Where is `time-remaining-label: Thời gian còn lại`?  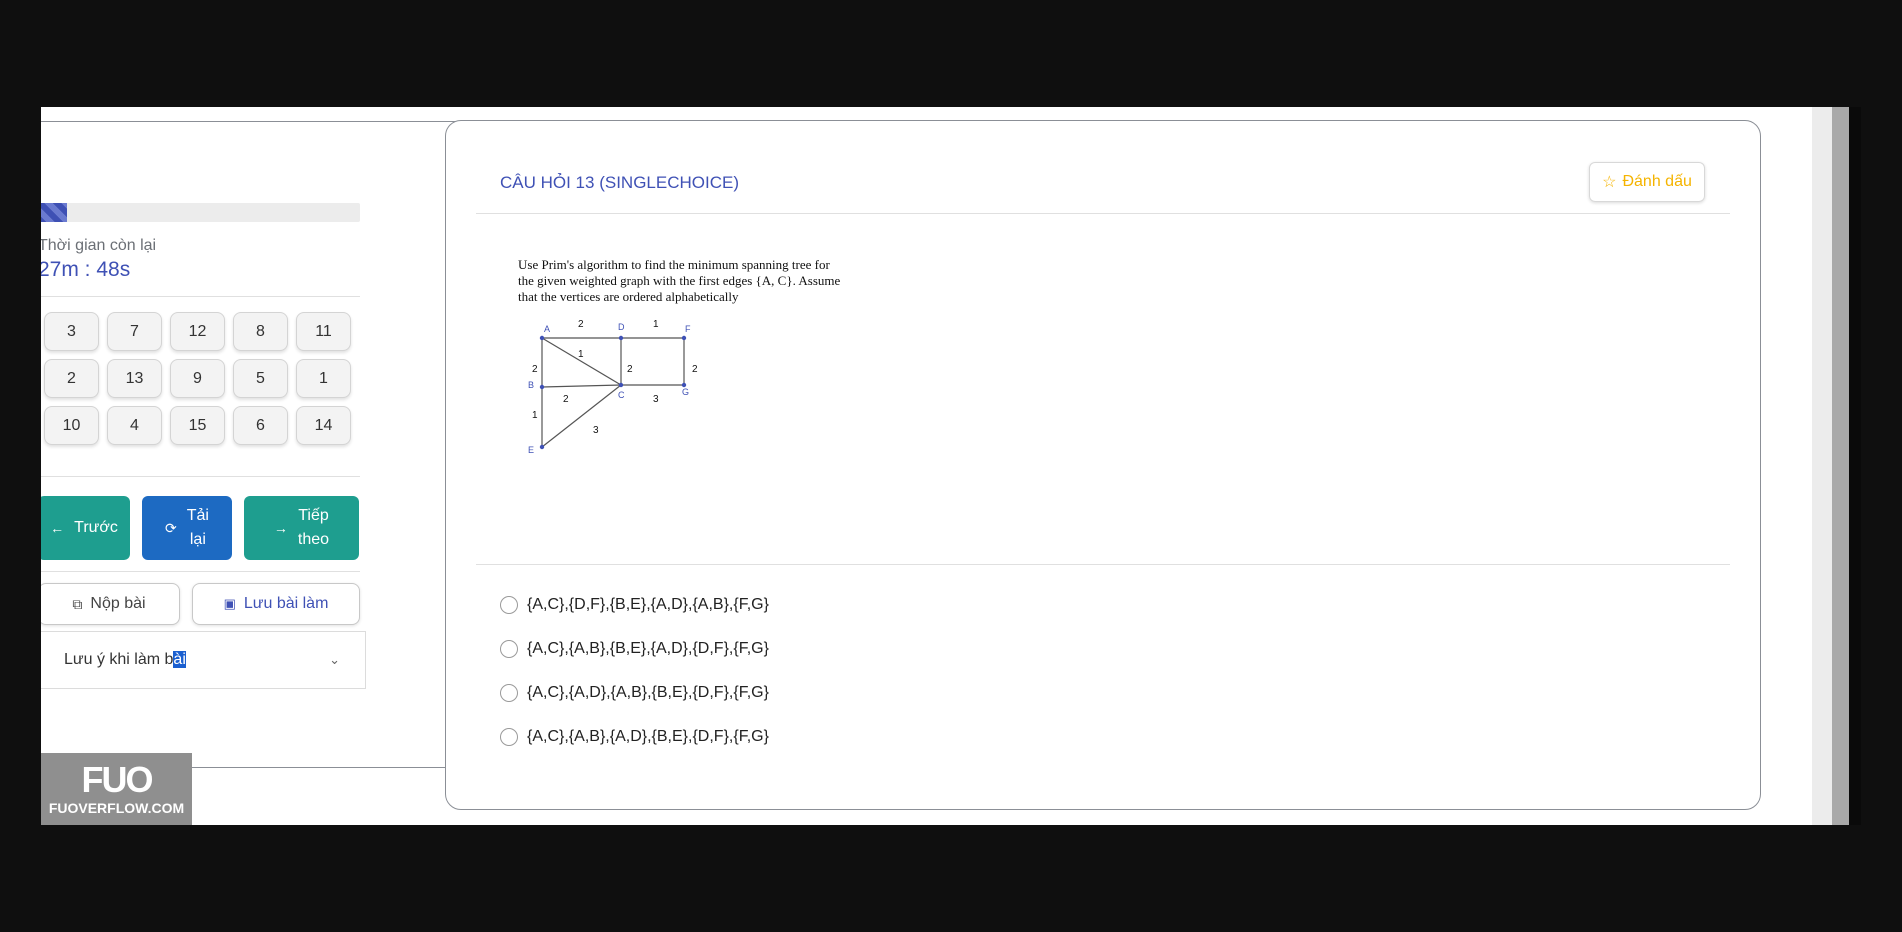
time-remaining-label: Thời gian còn lại is located at coordinates (99, 245).